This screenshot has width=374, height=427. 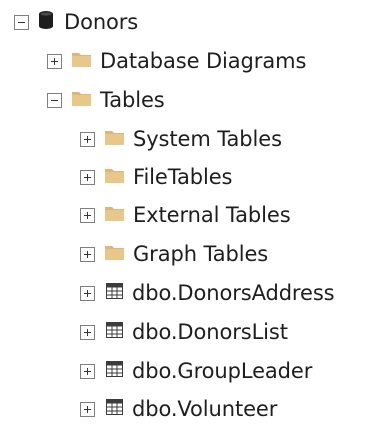 I want to click on tree-node-filetables: FileTables, so click(x=156, y=177).